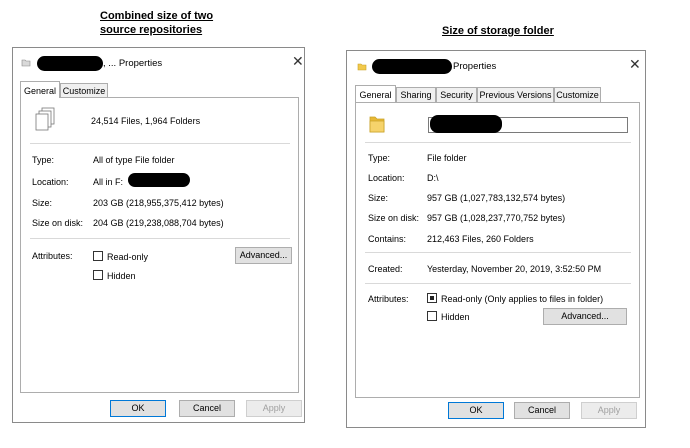  I want to click on size-value: 957 GB (1,027,783,132,574 bytes), so click(496, 198).